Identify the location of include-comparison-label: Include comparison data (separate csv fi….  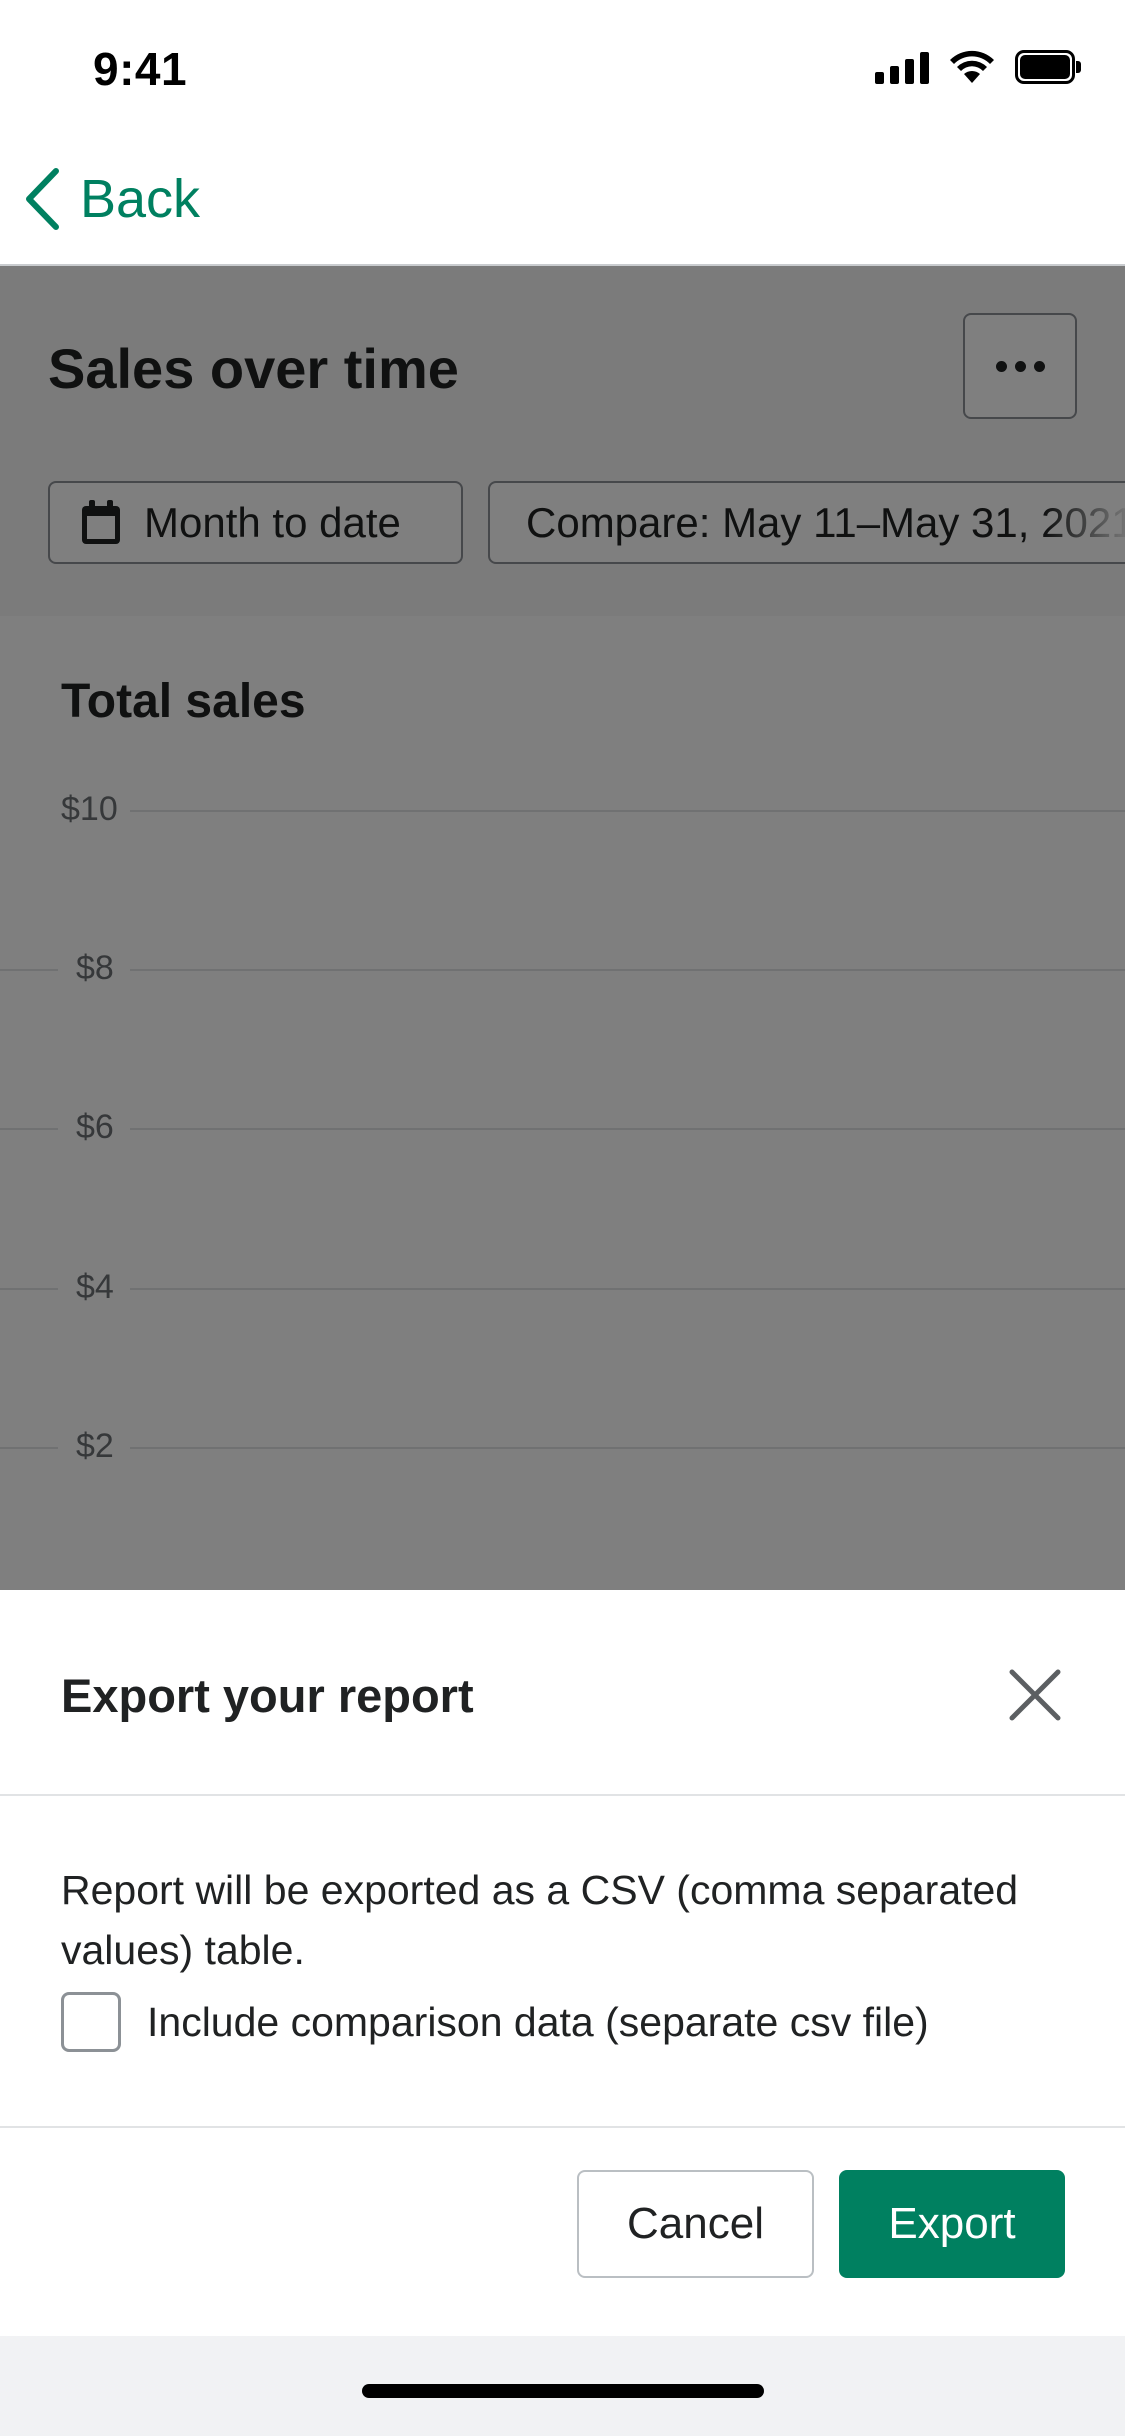
(538, 2021).